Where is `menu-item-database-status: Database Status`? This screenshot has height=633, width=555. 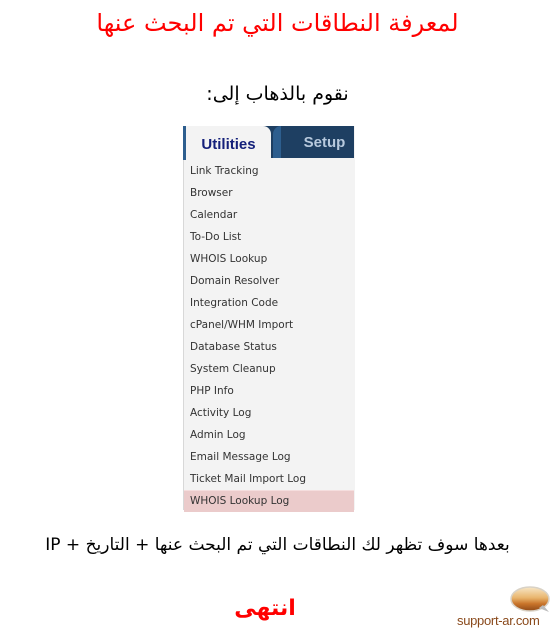
menu-item-database-status: Database Status is located at coordinates (269, 347).